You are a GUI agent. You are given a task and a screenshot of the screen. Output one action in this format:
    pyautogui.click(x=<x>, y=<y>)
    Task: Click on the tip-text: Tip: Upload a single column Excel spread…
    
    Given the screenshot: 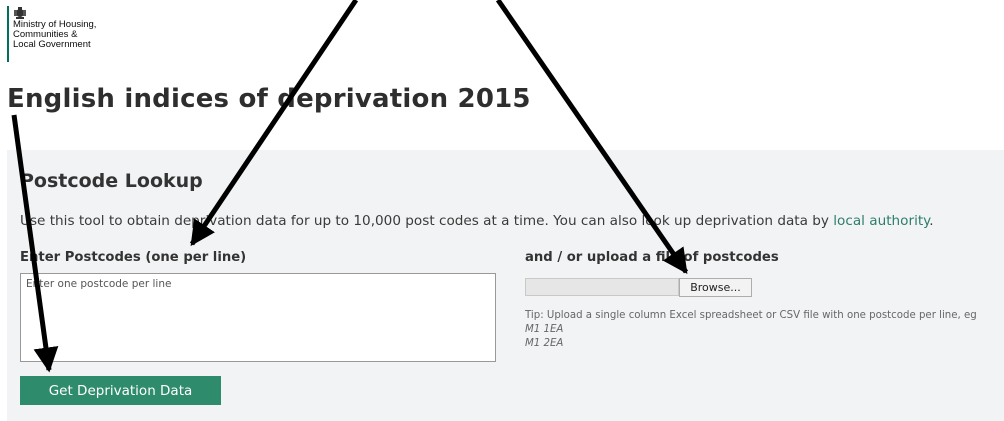 What is the action you would take?
    pyautogui.click(x=751, y=315)
    